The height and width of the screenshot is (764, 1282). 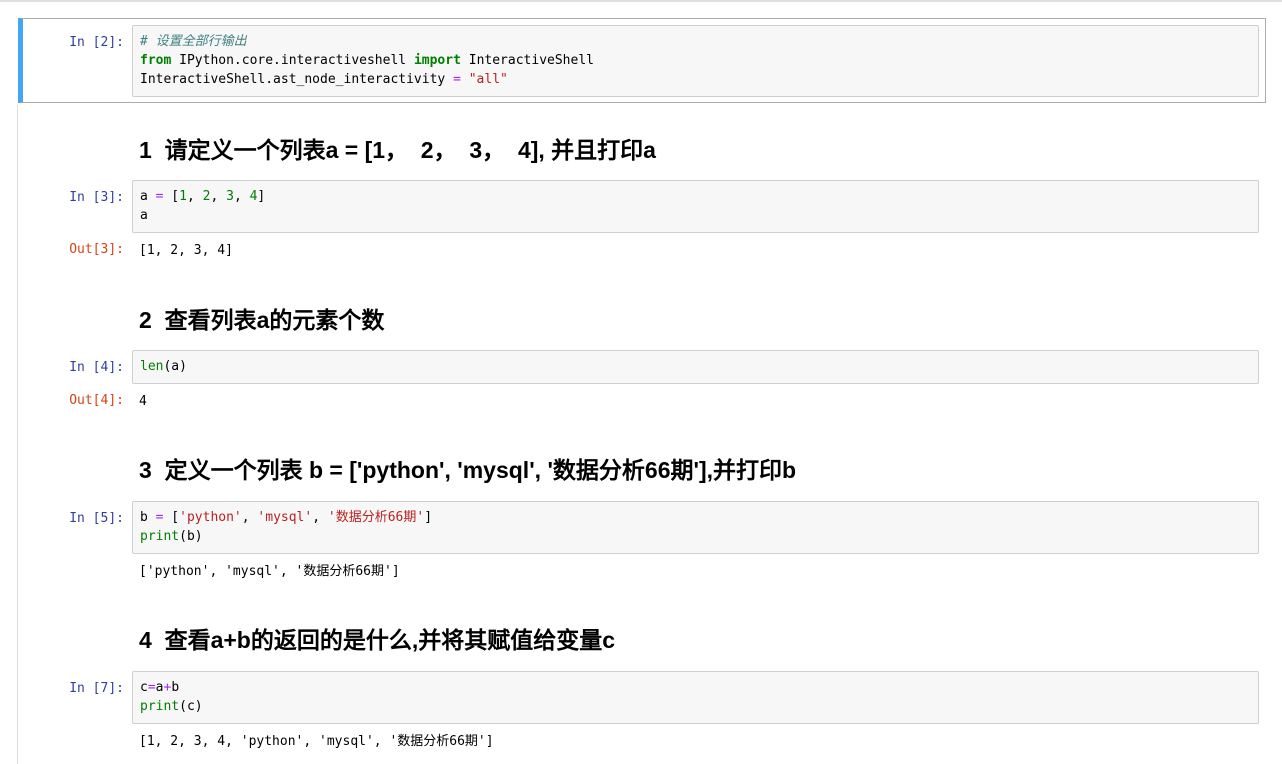 What do you see at coordinates (376, 517) in the screenshot?
I see `string-literal: '数据分析66期'` at bounding box center [376, 517].